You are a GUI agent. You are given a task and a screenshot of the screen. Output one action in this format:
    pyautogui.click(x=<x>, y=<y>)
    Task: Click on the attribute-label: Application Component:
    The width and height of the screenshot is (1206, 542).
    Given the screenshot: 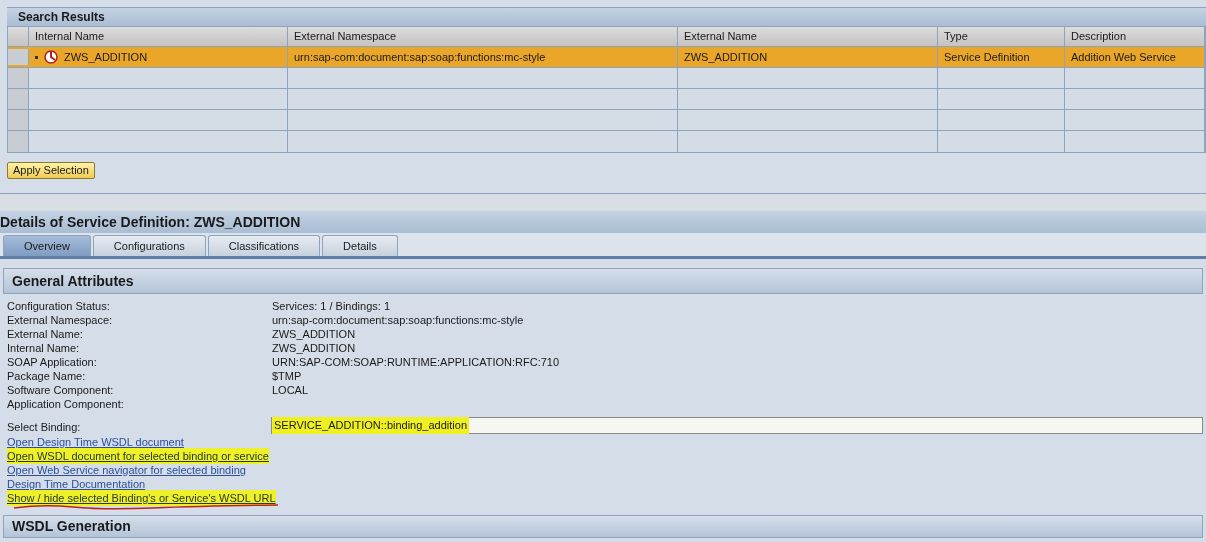 What is the action you would take?
    pyautogui.click(x=66, y=404)
    